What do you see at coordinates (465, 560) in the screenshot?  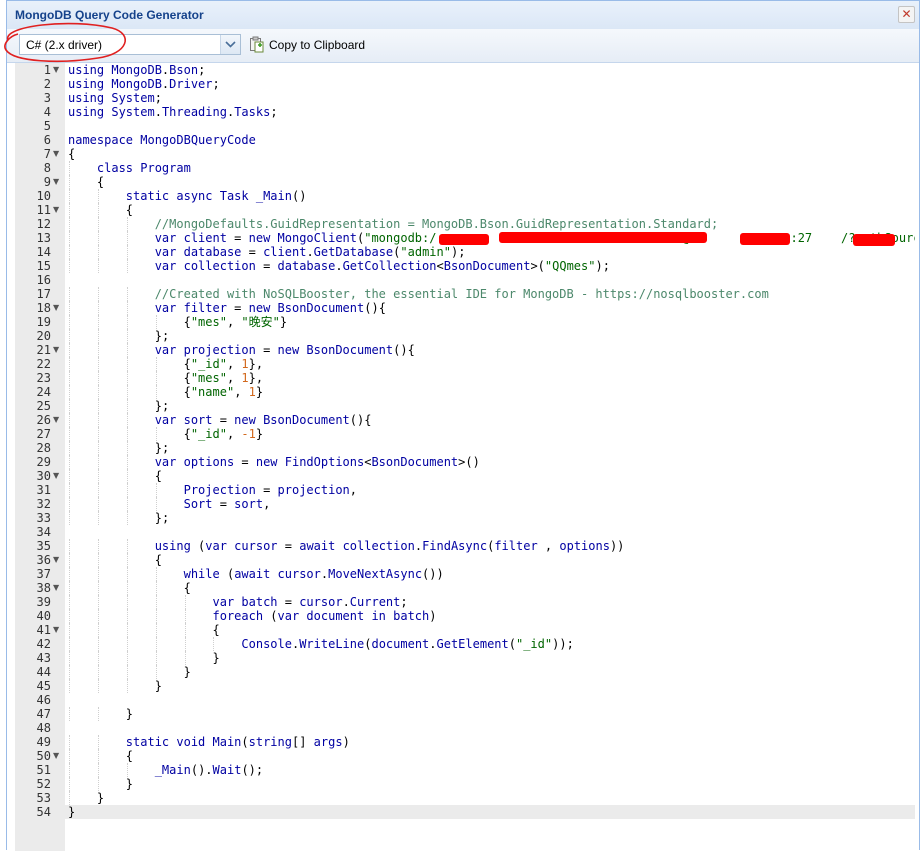 I see `code-line: 36 ▼ {` at bounding box center [465, 560].